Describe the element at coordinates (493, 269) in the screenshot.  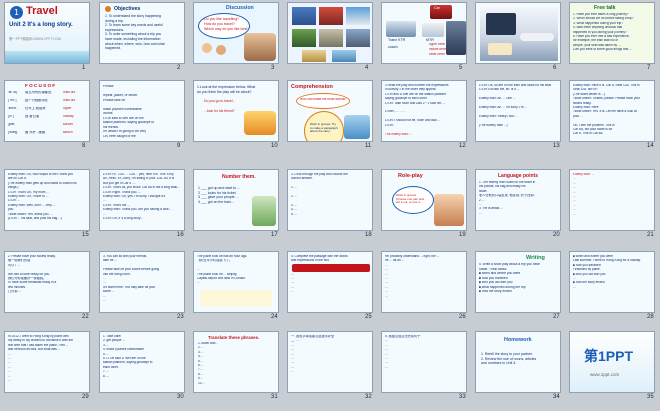
I see `s27-line: made. Think about:` at that location.